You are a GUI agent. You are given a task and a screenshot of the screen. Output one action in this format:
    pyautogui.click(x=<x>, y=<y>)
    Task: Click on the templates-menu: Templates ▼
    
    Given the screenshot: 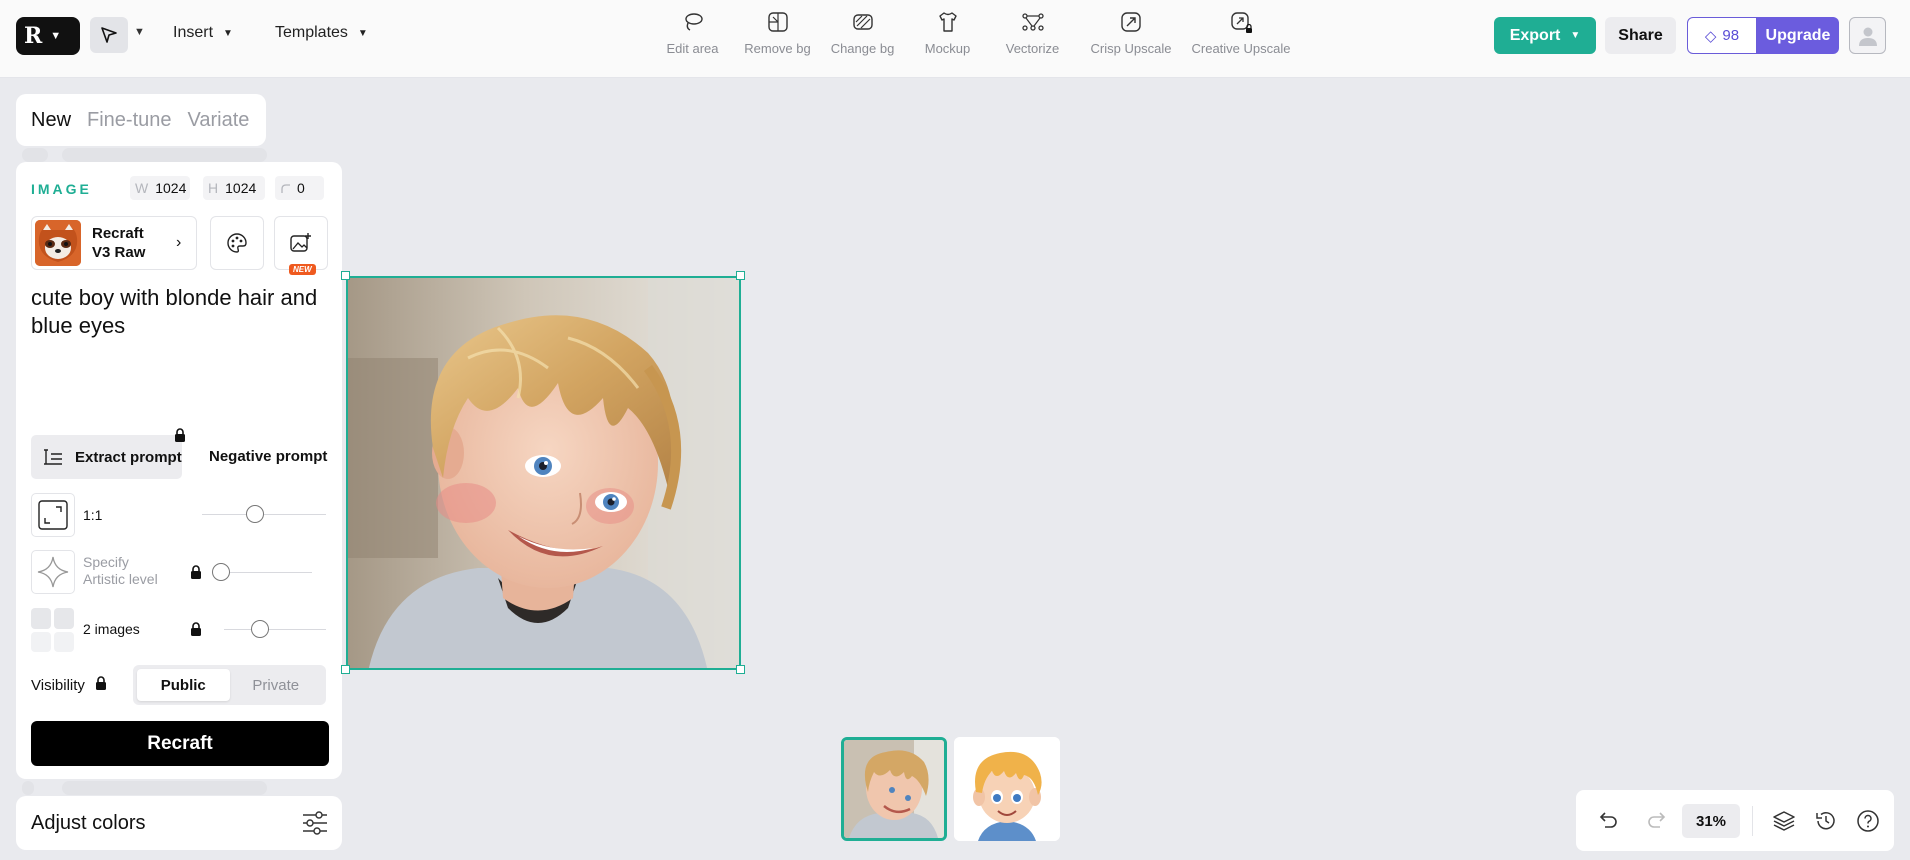 What is the action you would take?
    pyautogui.click(x=321, y=33)
    